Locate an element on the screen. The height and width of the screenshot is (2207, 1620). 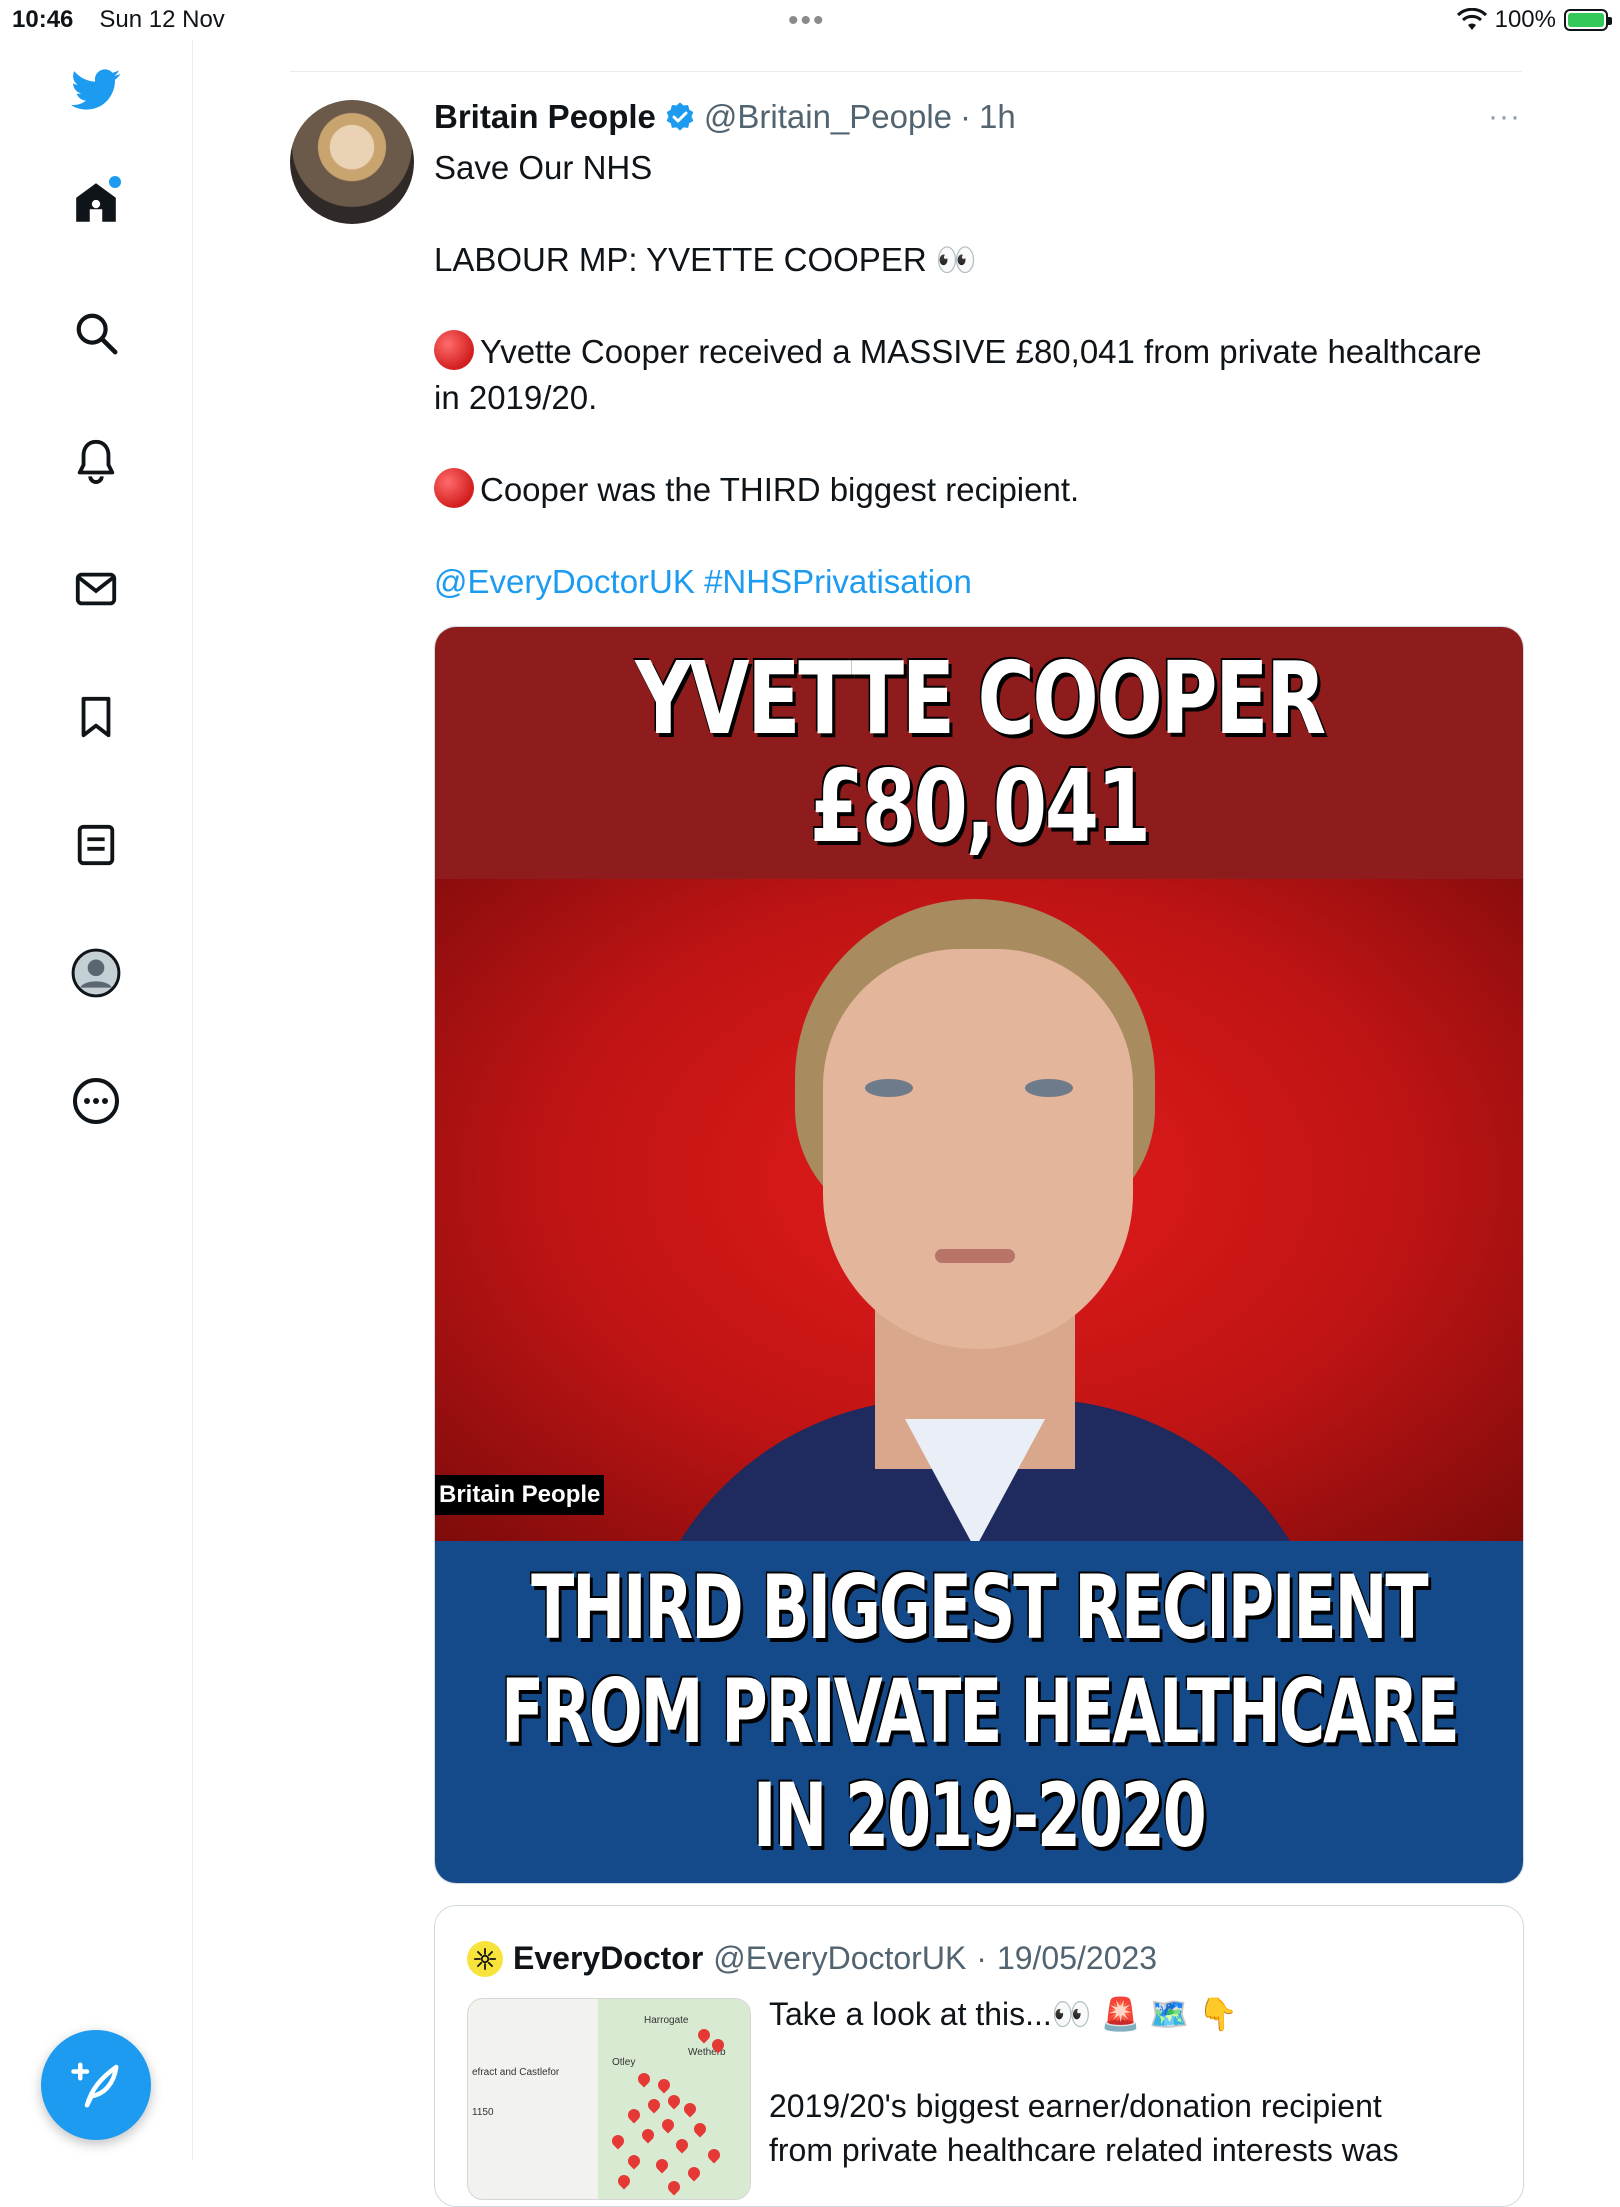
avatar is located at coordinates (352, 162).